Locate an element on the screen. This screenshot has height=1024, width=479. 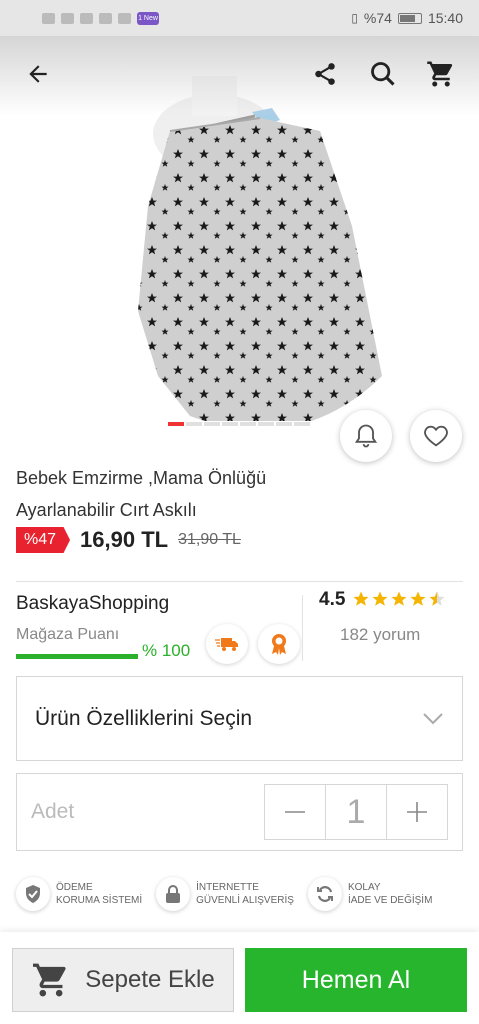
cart-button is located at coordinates (441, 74).